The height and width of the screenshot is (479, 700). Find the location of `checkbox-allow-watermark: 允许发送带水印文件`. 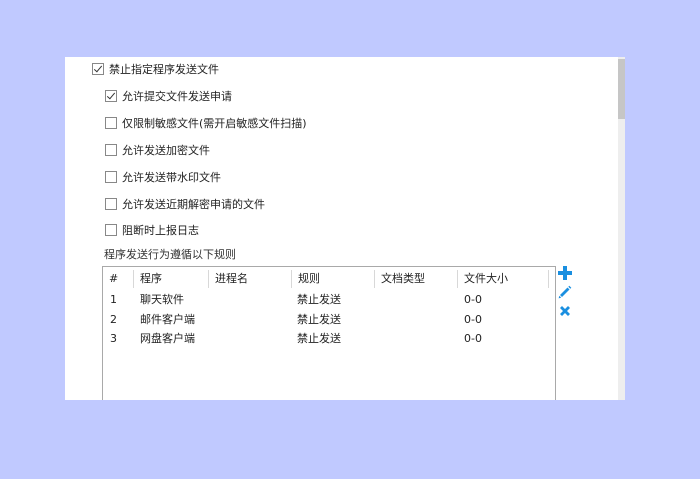

checkbox-allow-watermark: 允许发送带水印文件 is located at coordinates (163, 177).